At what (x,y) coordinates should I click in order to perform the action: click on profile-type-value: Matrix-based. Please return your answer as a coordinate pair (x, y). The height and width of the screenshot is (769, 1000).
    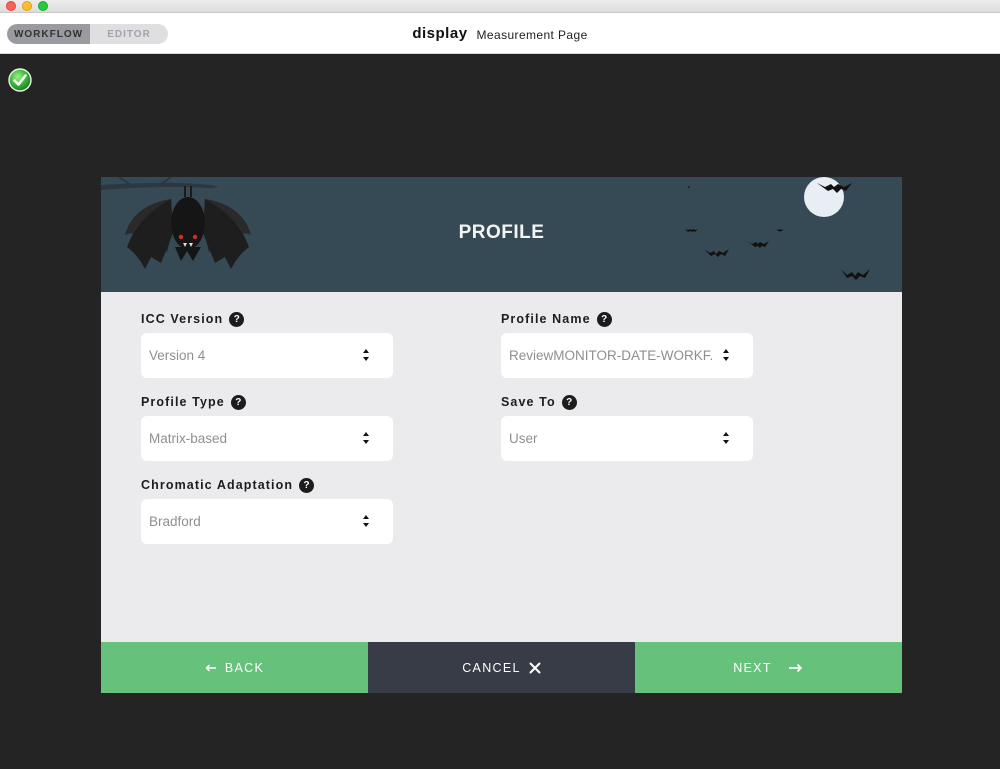
    Looking at the image, I should click on (188, 438).